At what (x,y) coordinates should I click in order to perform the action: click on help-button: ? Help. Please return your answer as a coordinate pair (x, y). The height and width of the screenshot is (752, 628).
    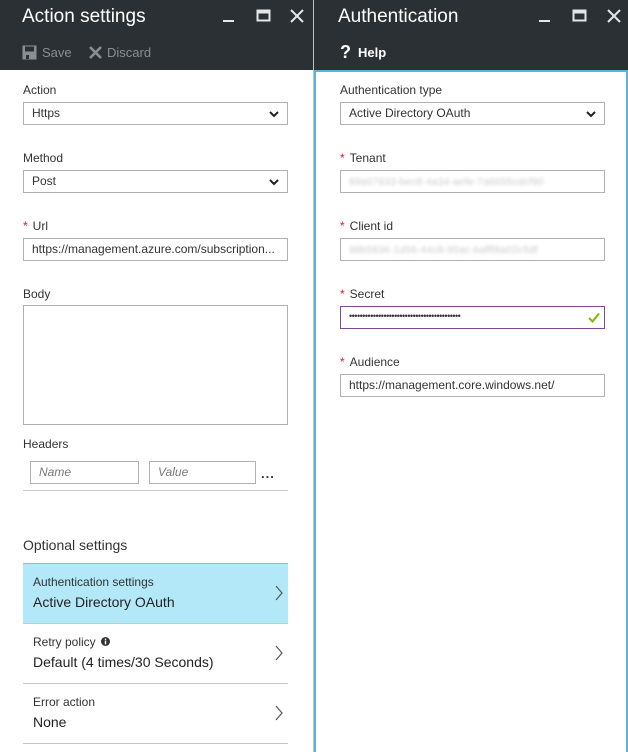
    Looking at the image, I should click on (363, 52).